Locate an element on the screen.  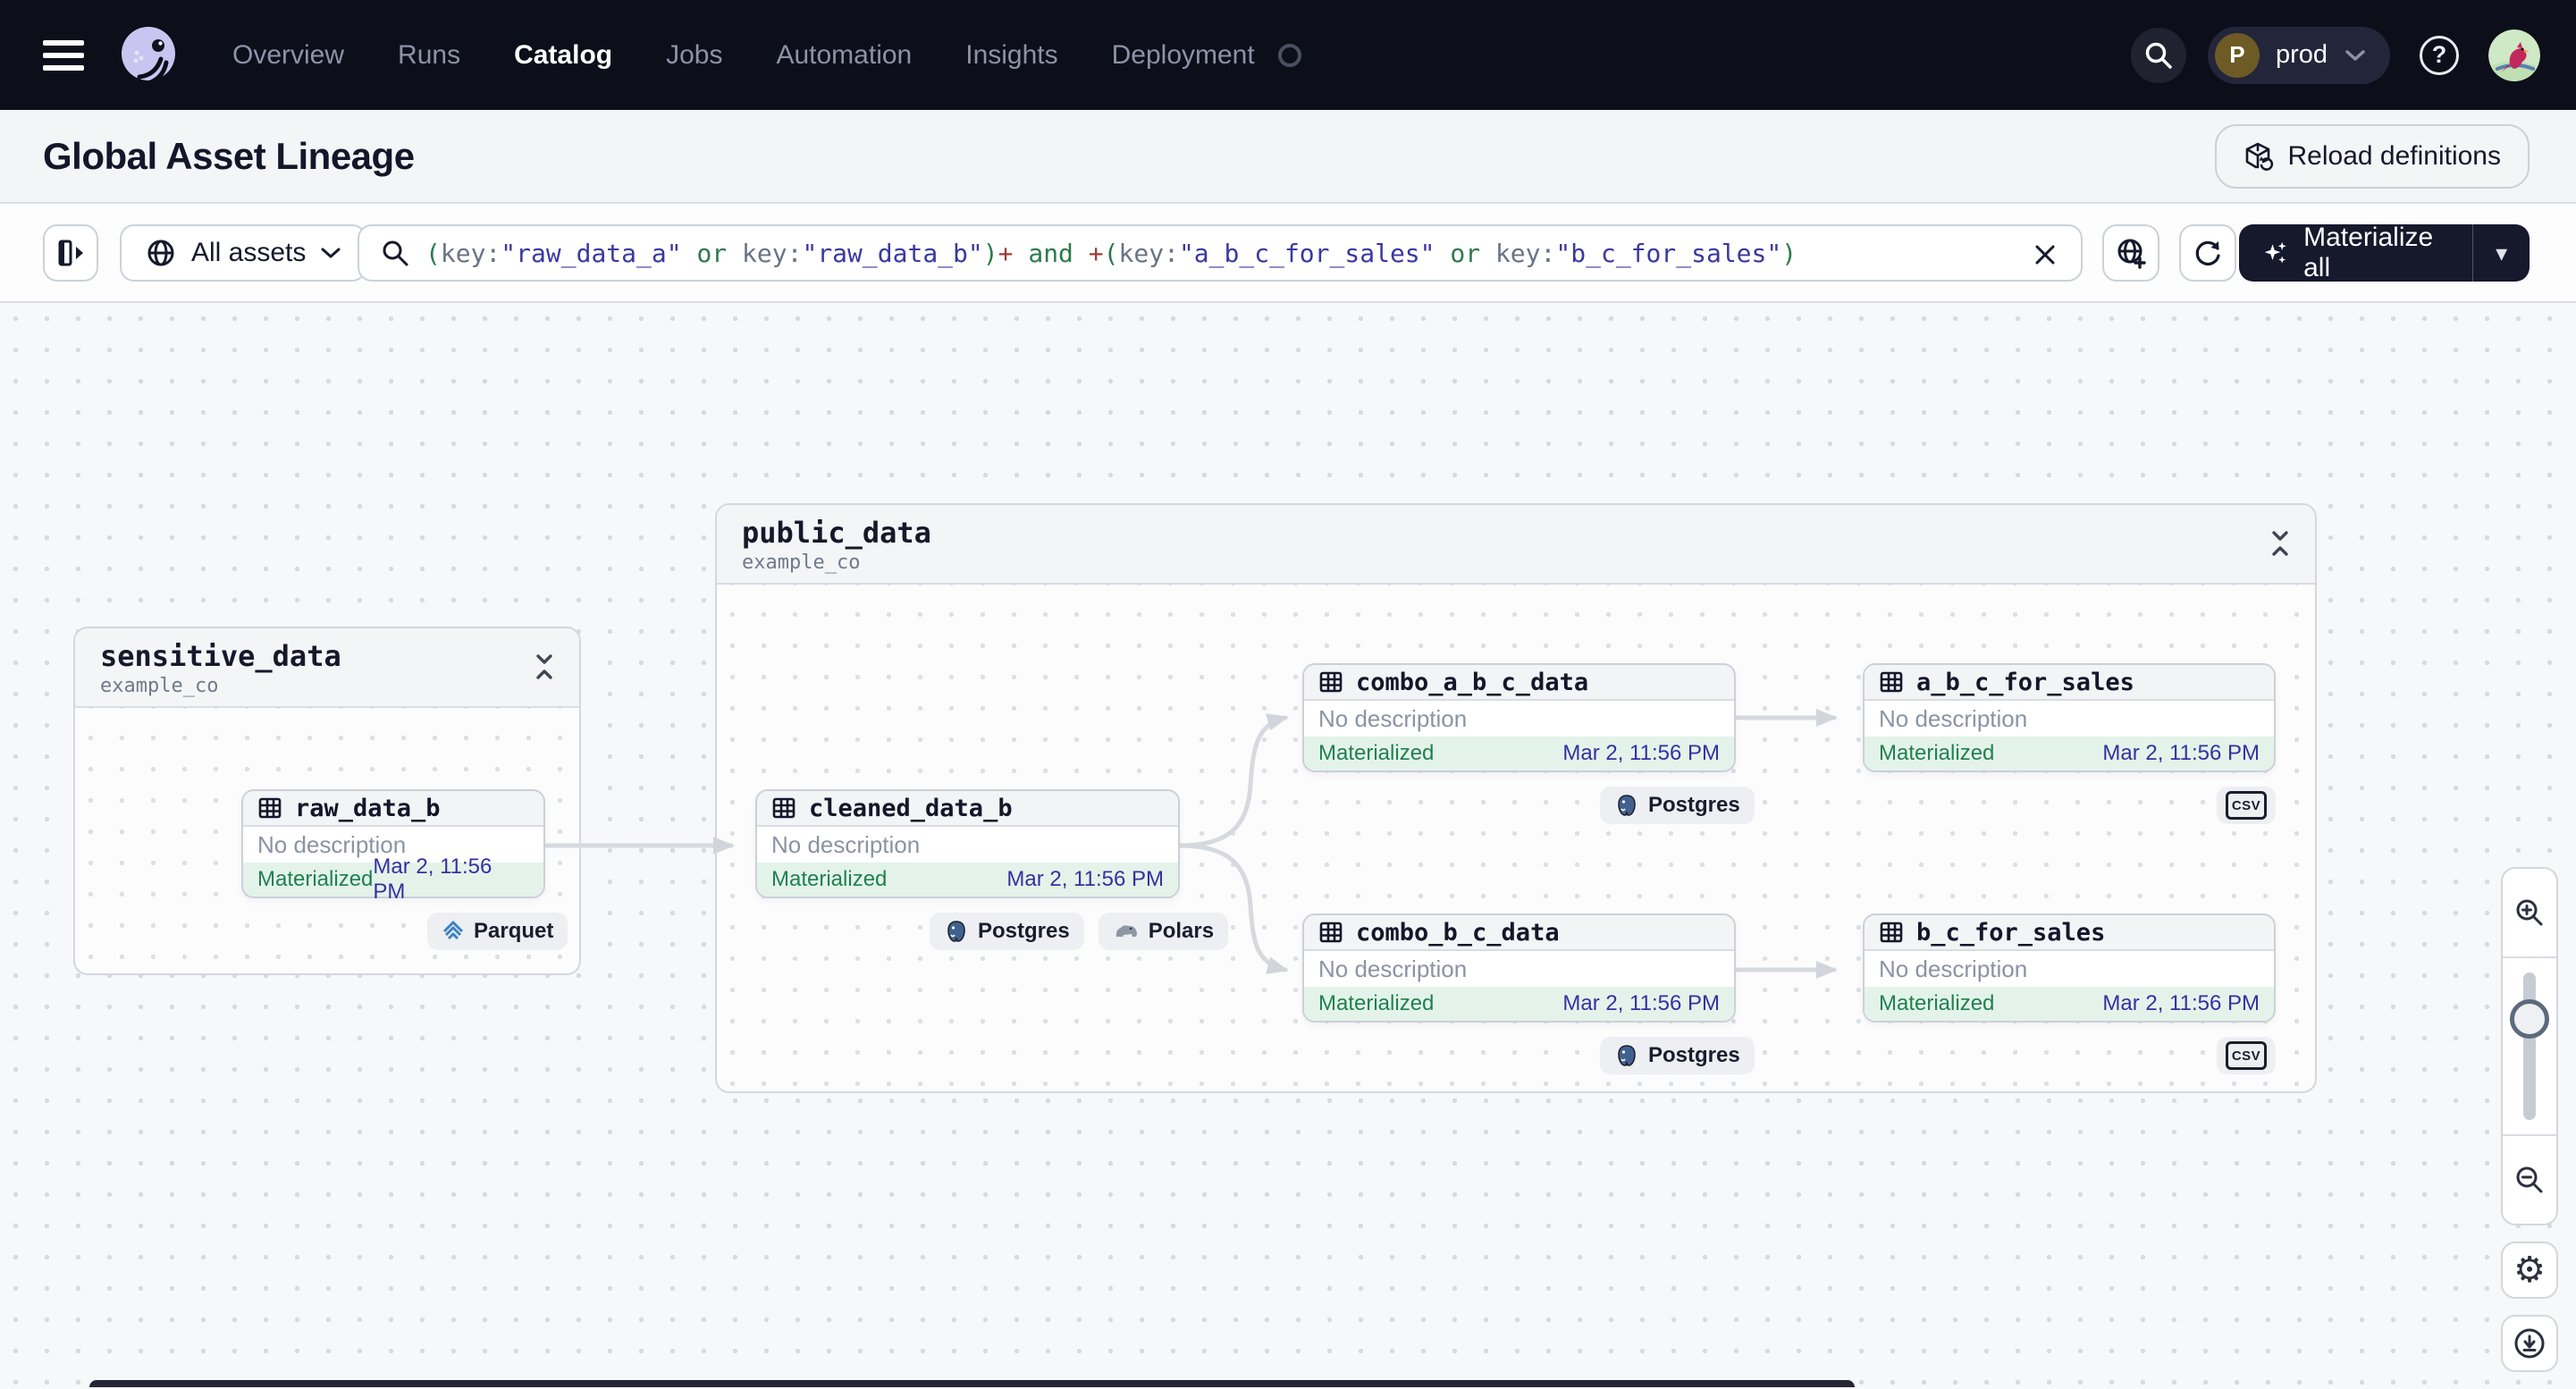
nav-item-overview: Overview is located at coordinates (288, 55).